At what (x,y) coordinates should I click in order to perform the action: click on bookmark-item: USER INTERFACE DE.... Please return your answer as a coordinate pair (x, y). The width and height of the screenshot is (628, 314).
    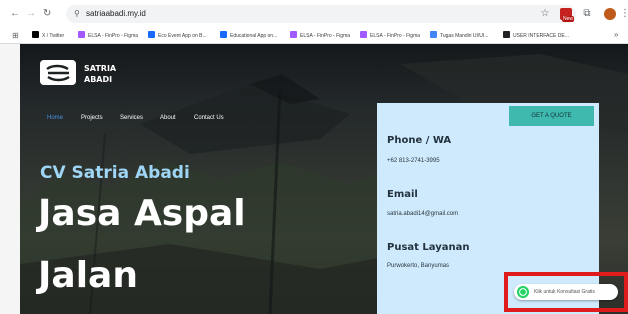
    Looking at the image, I should click on (536, 36).